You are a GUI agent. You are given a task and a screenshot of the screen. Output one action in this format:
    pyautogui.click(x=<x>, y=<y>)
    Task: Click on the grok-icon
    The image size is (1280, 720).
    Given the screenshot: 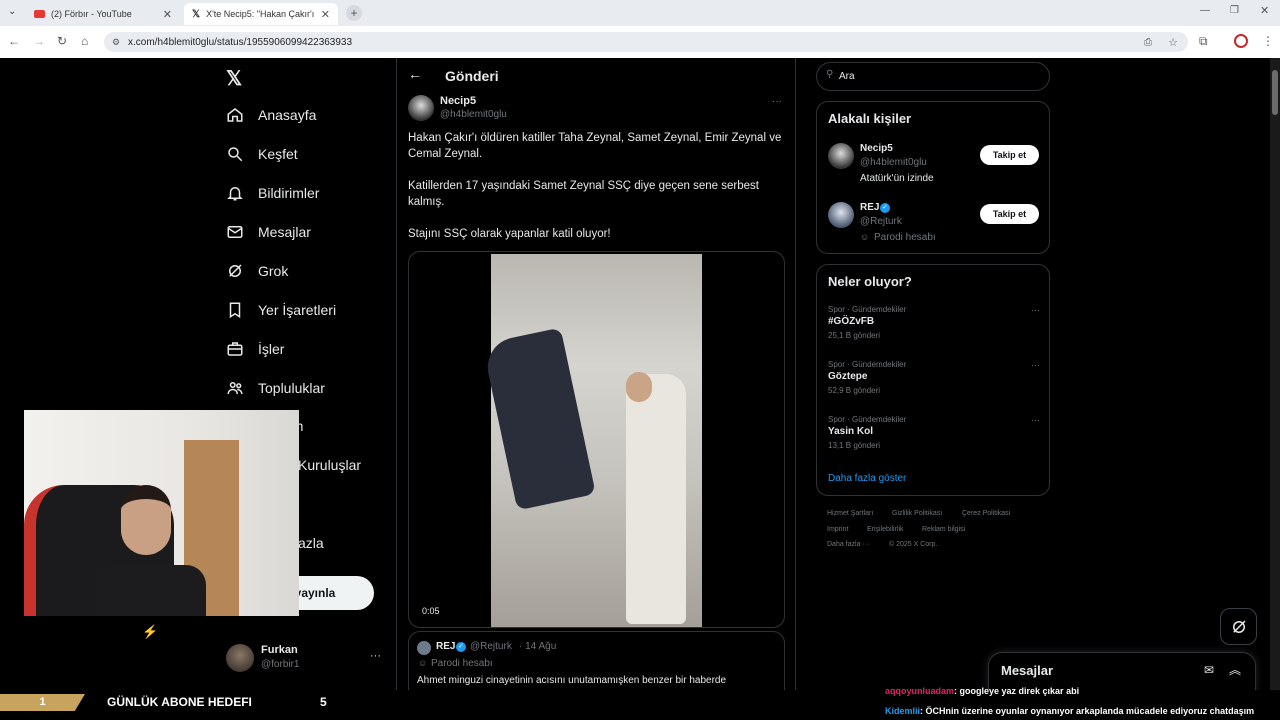 What is the action you would take?
    pyautogui.click(x=235, y=270)
    